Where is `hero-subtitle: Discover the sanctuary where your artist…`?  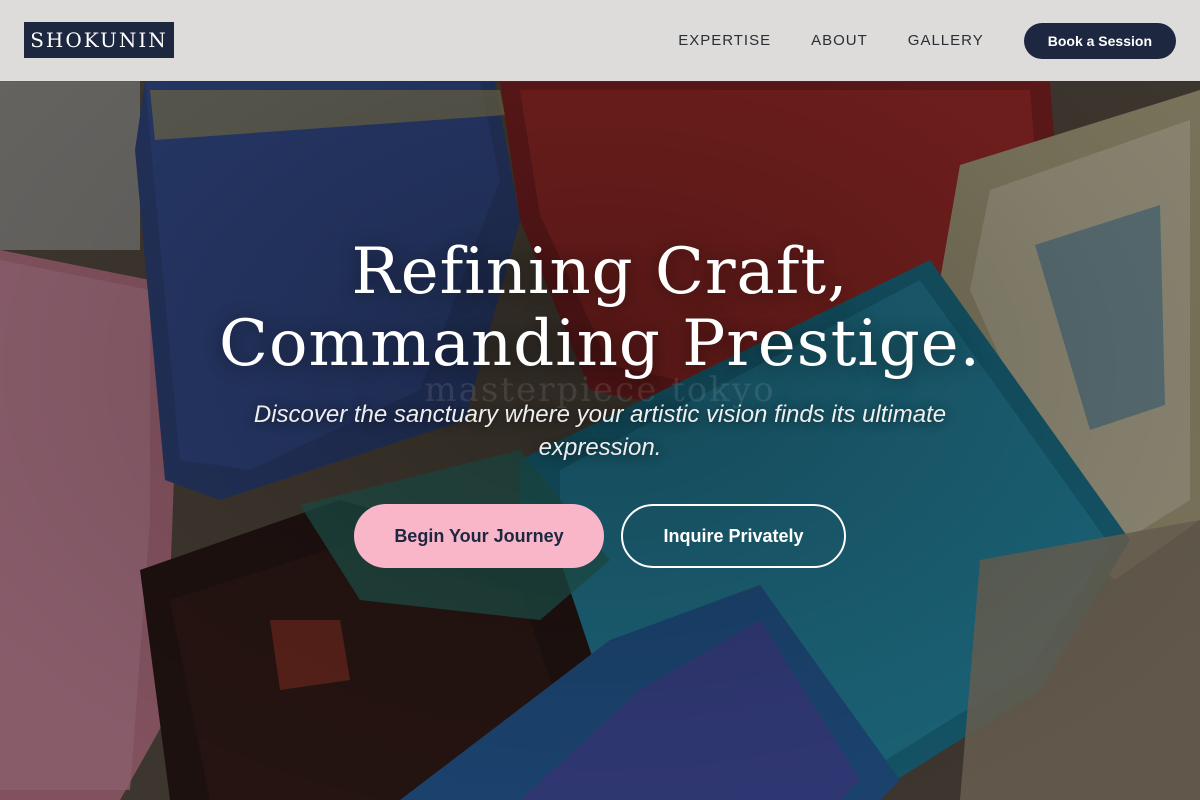
hero-subtitle: Discover the sanctuary where your artist… is located at coordinates (600, 431).